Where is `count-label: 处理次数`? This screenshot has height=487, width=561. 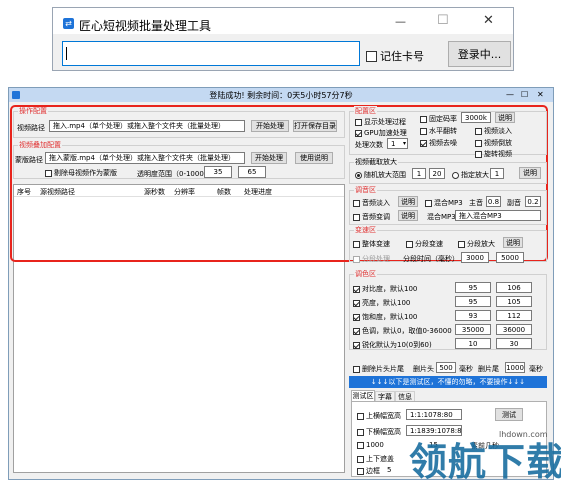 count-label: 处理次数 is located at coordinates (369, 145).